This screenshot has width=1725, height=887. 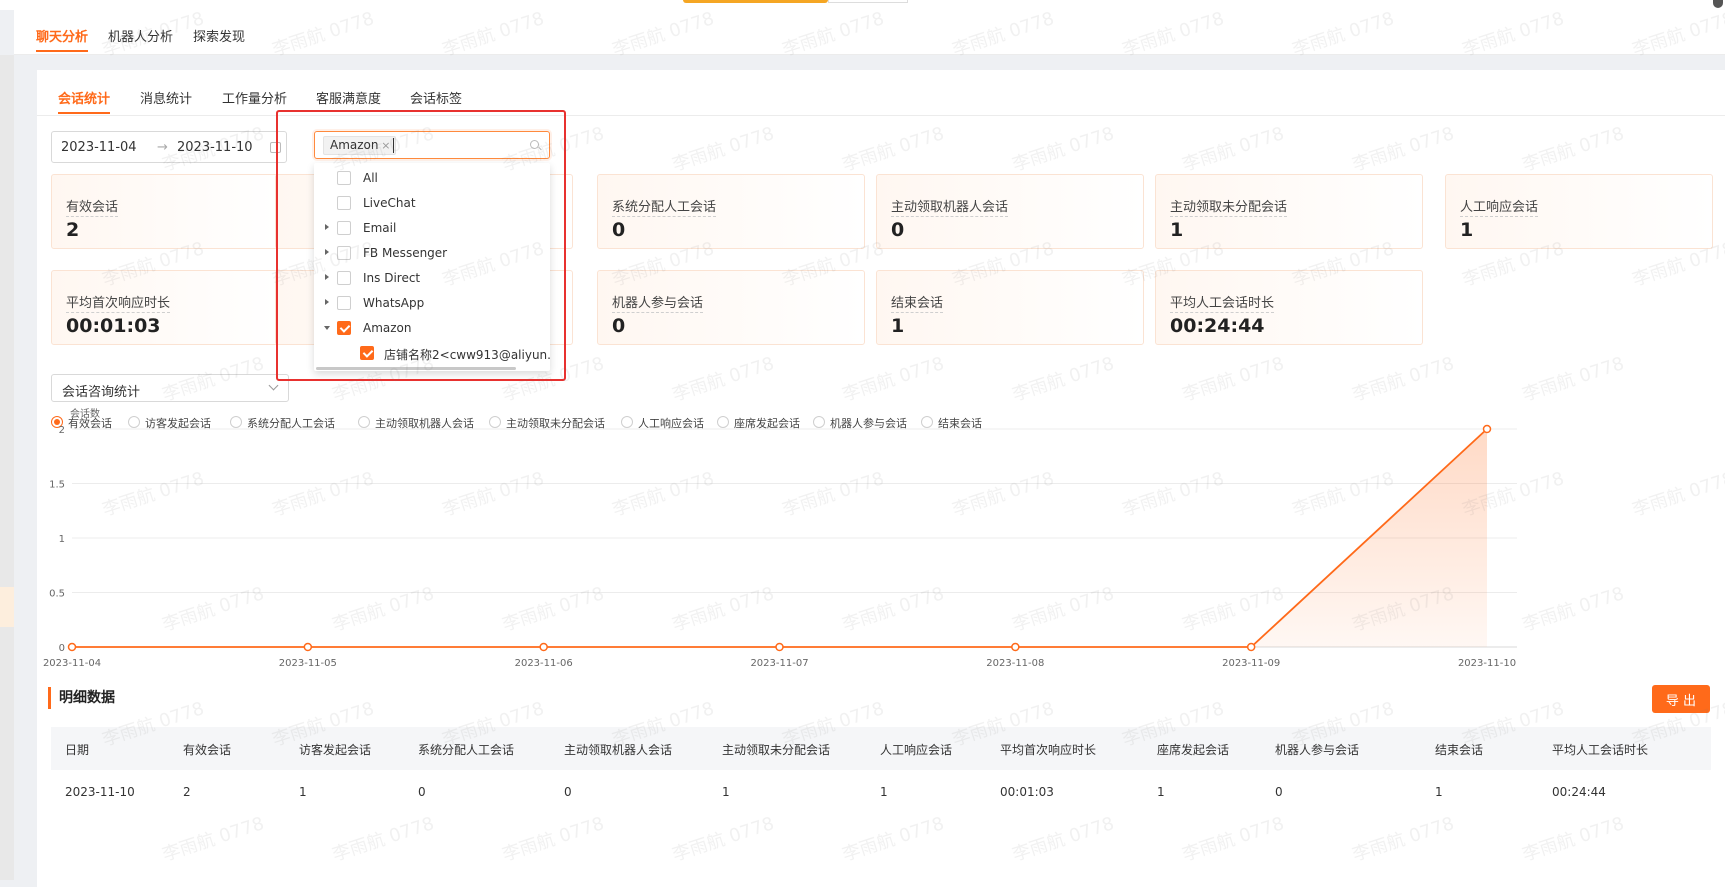 What do you see at coordinates (166, 97) in the screenshot?
I see `tab-message-stats: 消息统计` at bounding box center [166, 97].